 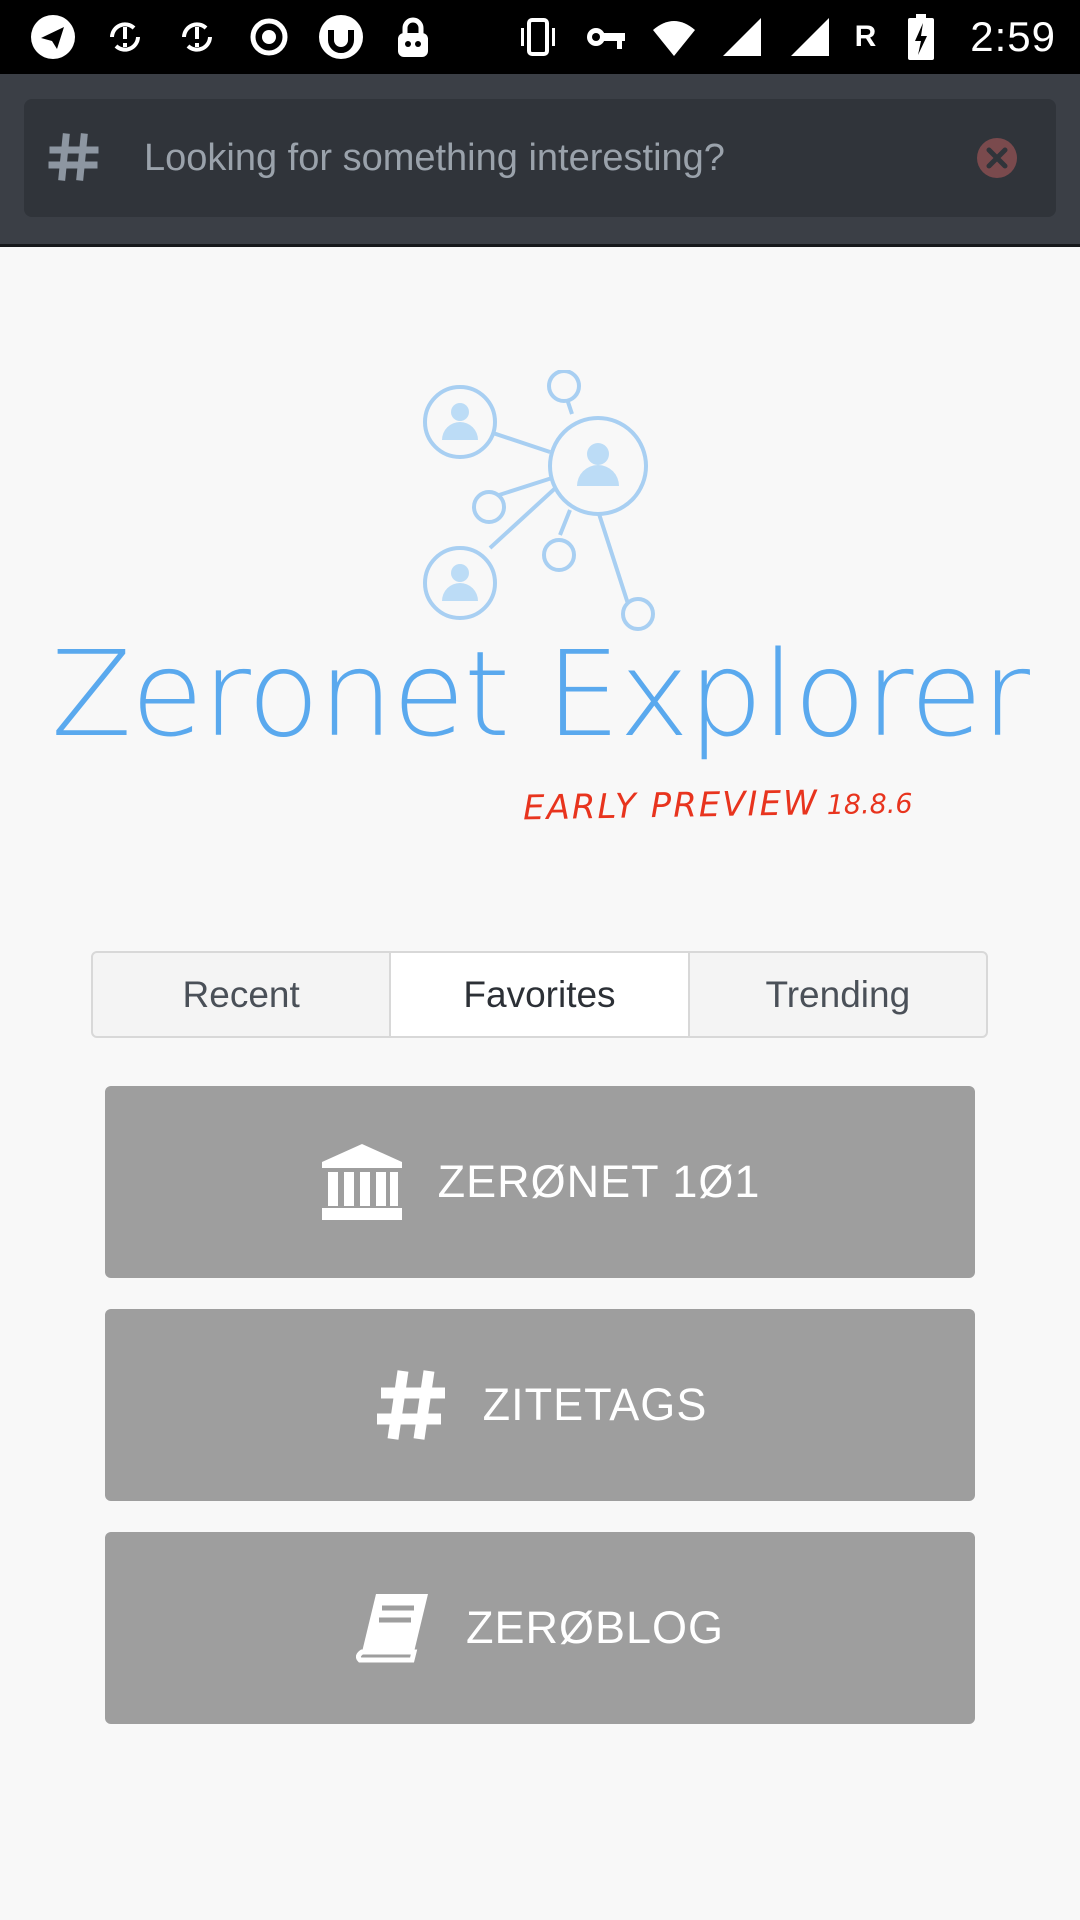 I want to click on favorite-label: ZERØNET 1Ø1, so click(x=599, y=1181).